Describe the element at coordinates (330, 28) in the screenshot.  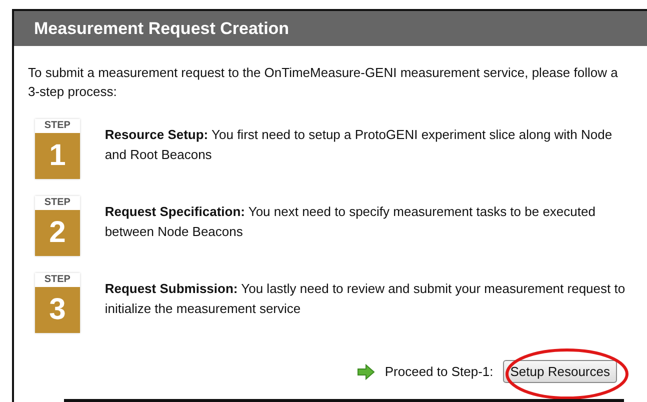
I see `panel-title: Measurement Request Creation` at that location.